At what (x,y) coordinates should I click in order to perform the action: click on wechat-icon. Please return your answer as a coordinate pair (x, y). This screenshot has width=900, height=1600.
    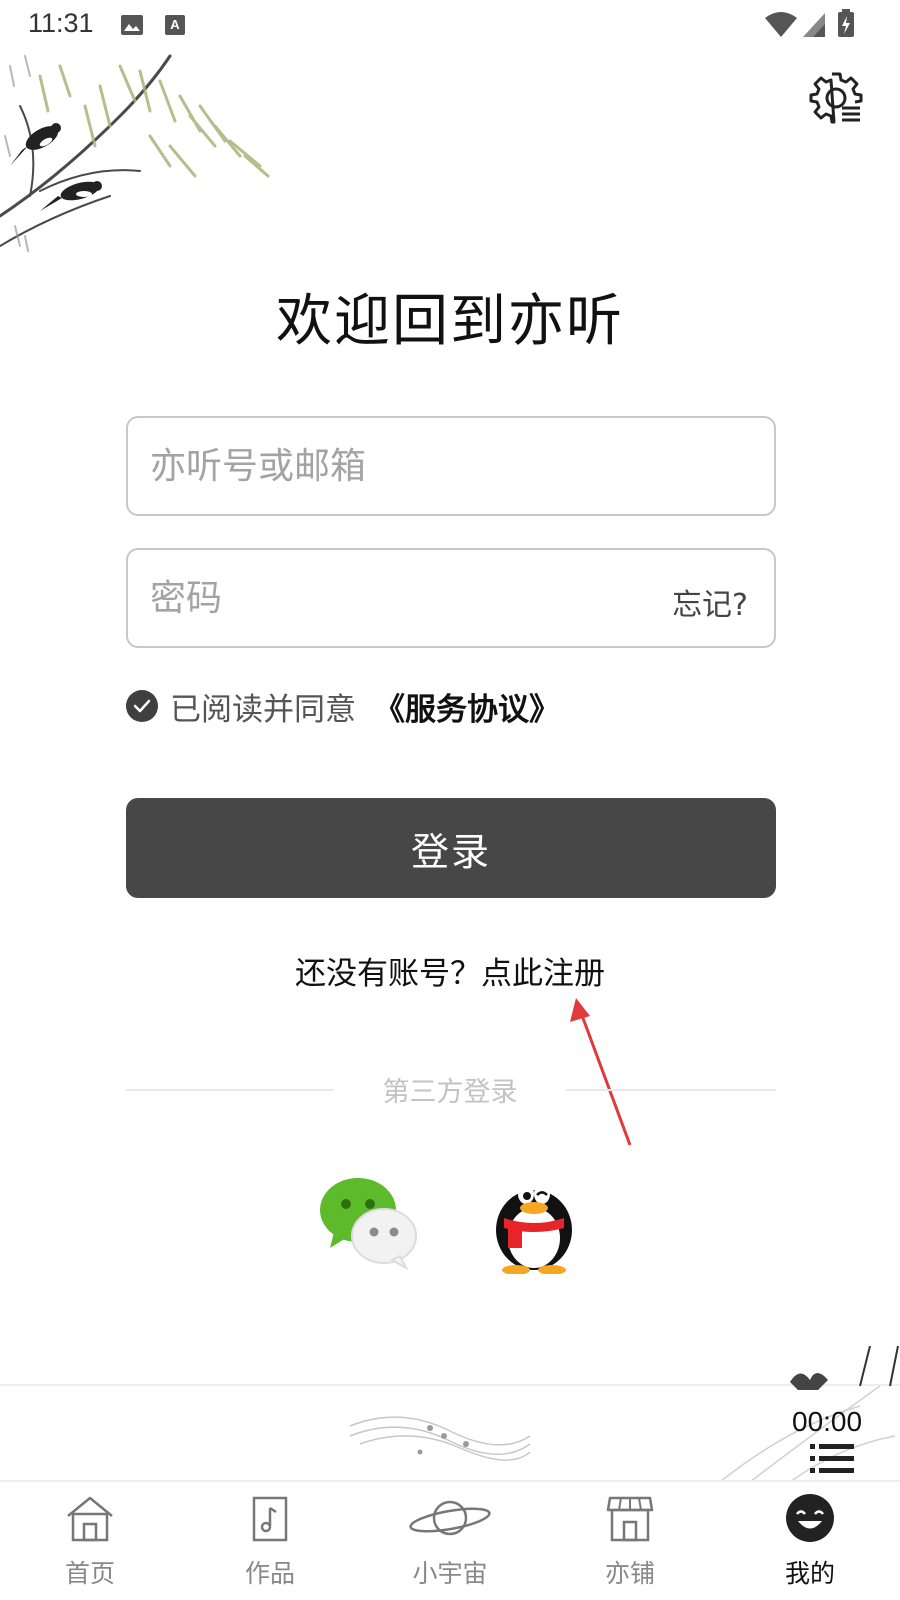
    Looking at the image, I should click on (368, 1224).